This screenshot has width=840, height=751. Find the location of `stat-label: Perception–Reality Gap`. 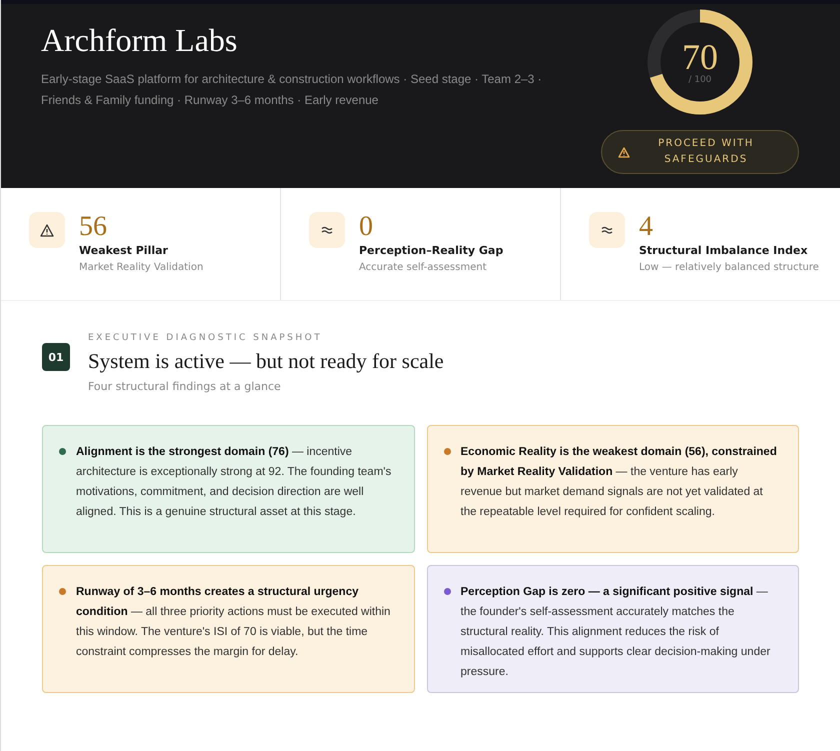

stat-label: Perception–Reality Gap is located at coordinates (431, 250).